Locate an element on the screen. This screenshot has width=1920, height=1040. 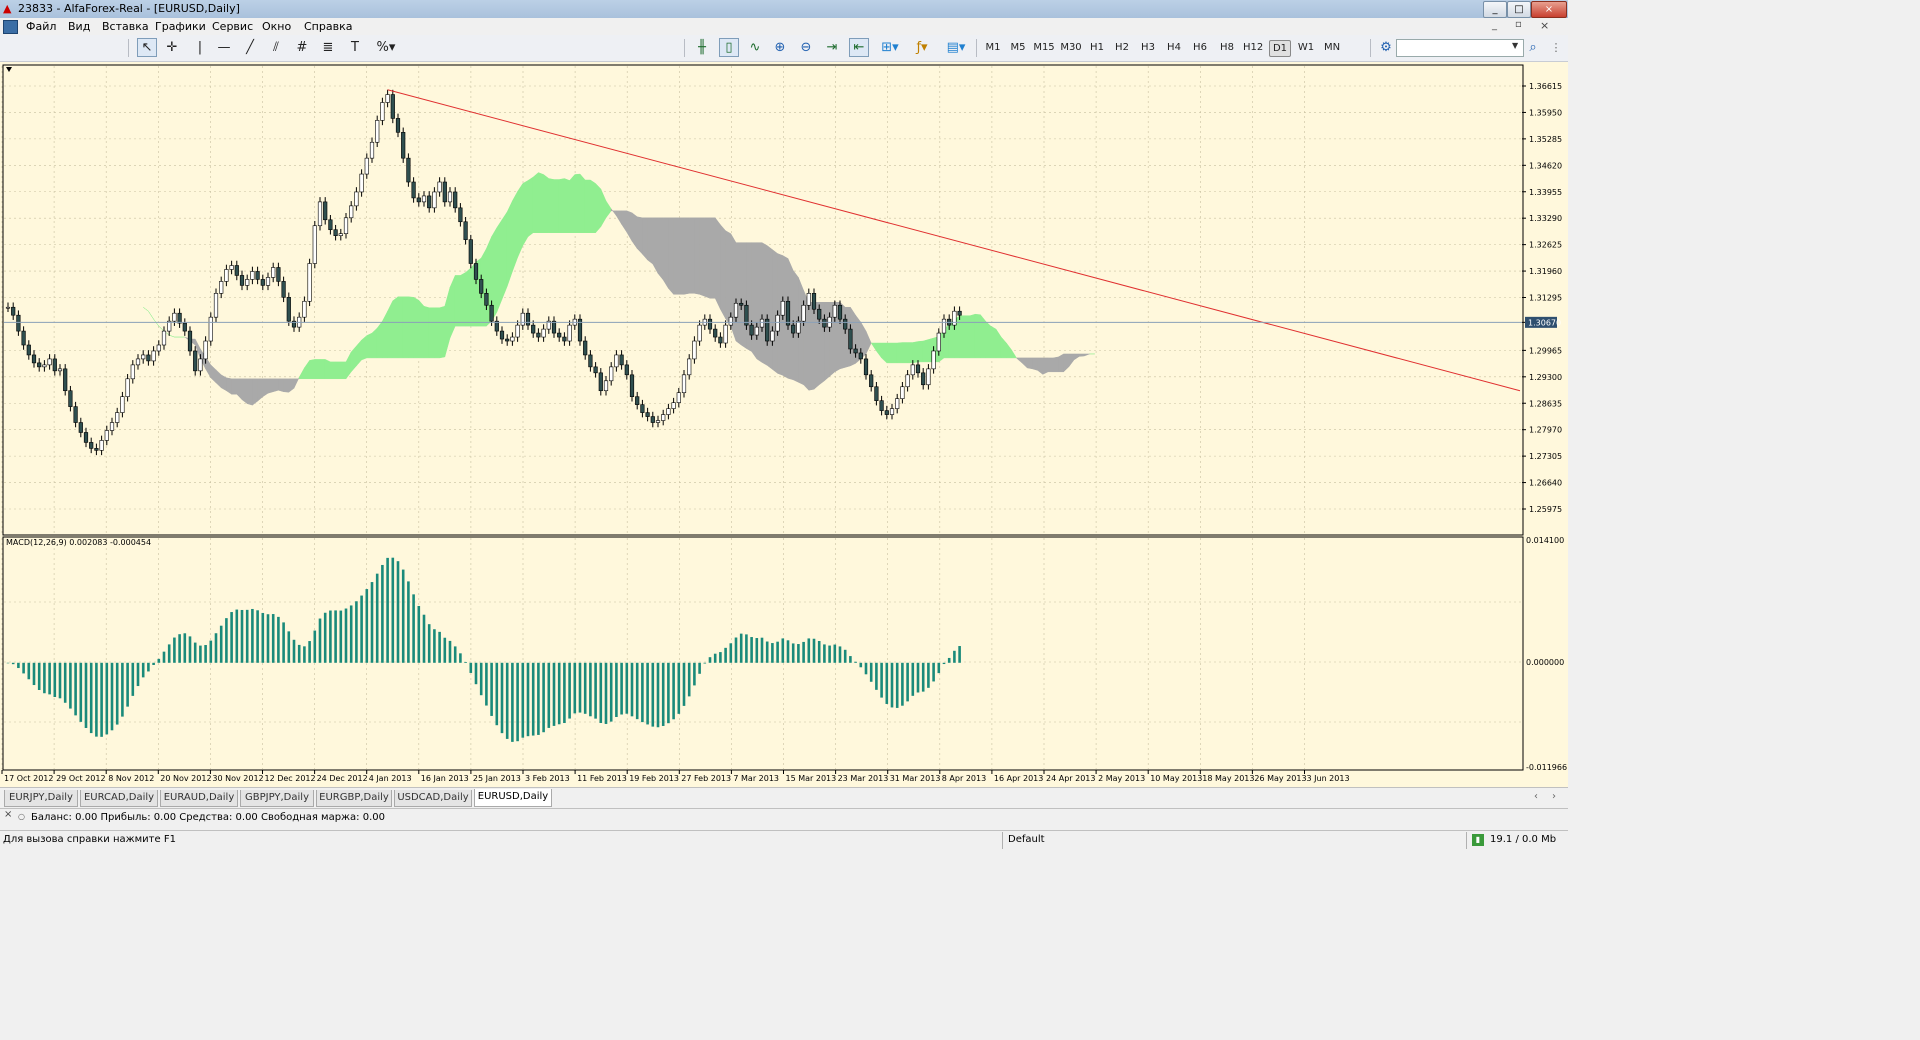
maximize-button: □ is located at coordinates (1519, 9).